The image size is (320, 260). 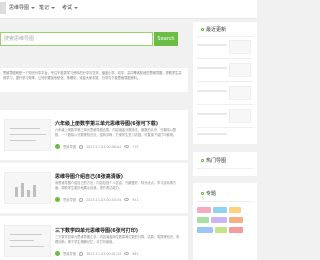 What do you see at coordinates (44, 8) in the screenshot?
I see `nav-item-label: 笔记` at bounding box center [44, 8].